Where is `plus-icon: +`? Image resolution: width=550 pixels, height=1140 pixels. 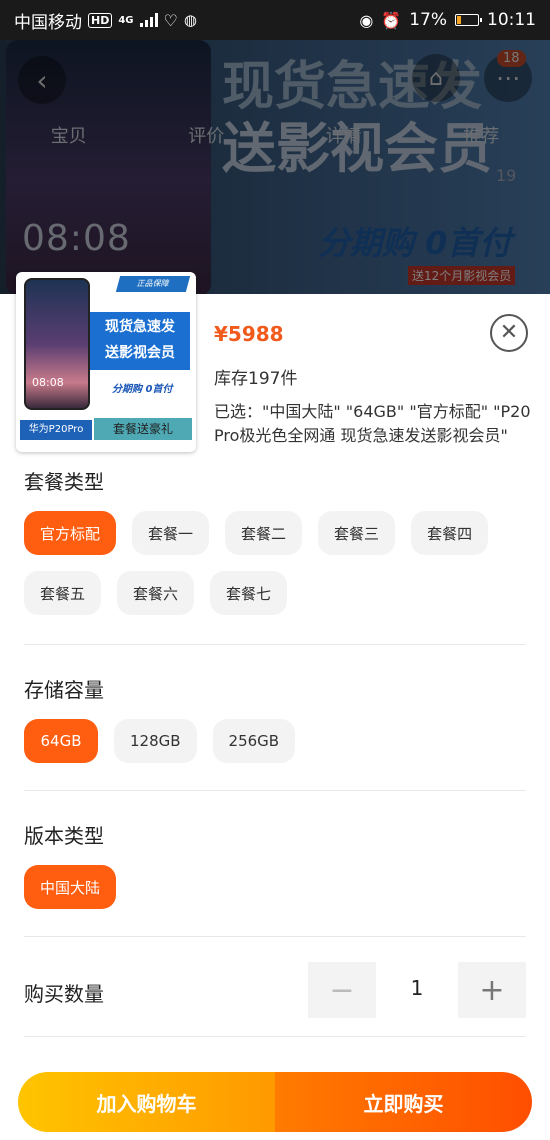 plus-icon: + is located at coordinates (492, 990).